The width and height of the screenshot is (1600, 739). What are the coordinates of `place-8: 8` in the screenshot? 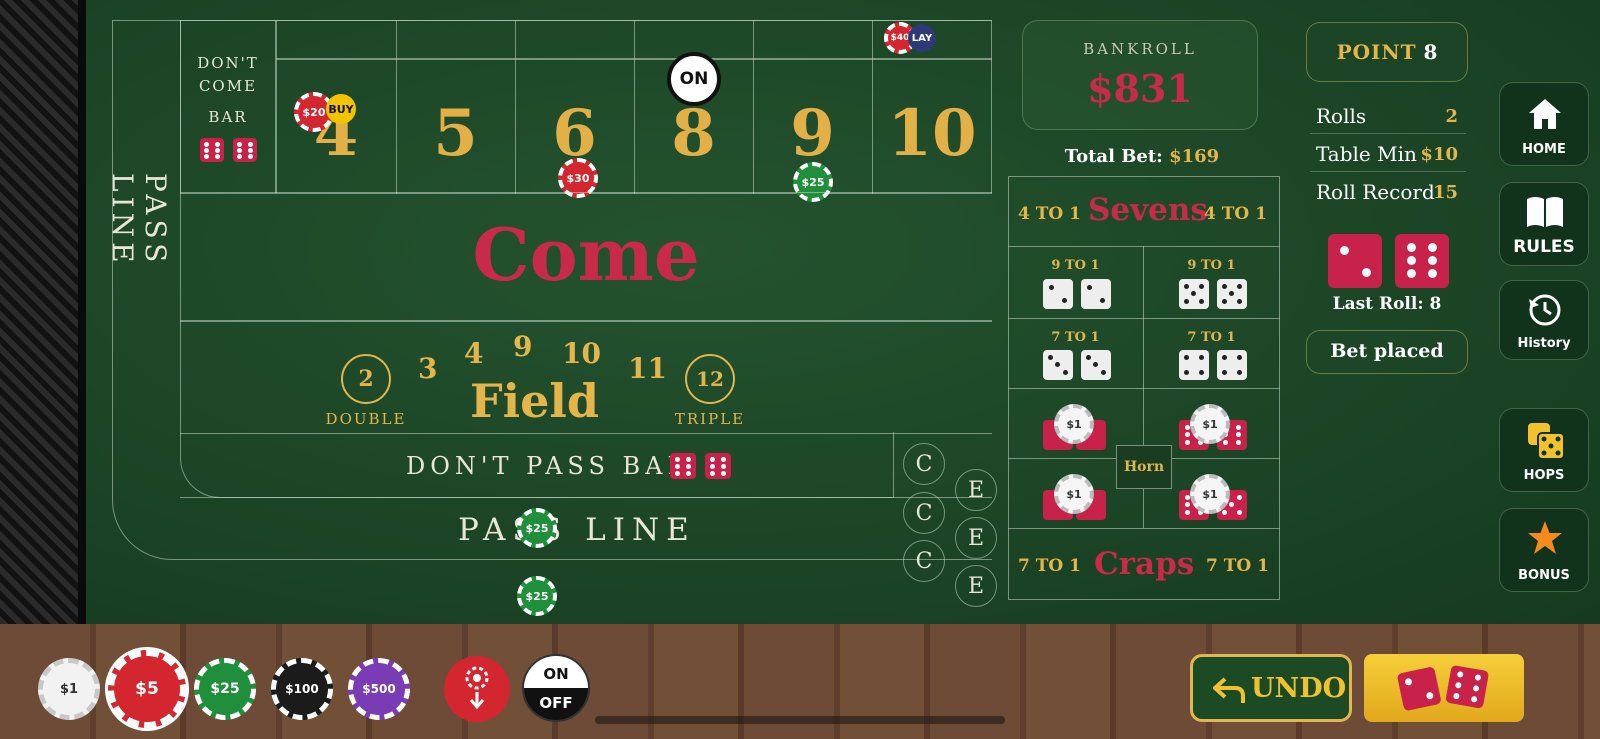 It's located at (693, 133).